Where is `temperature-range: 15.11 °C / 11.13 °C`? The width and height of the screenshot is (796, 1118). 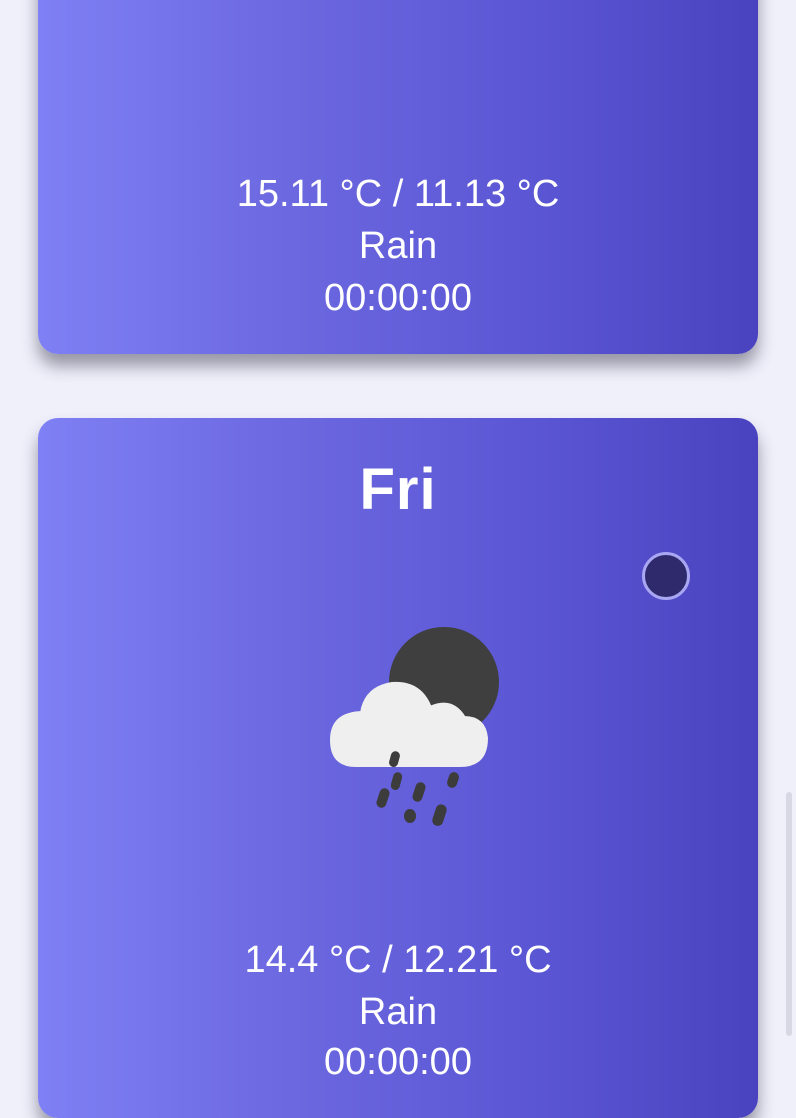
temperature-range: 15.11 °C / 11.13 °C is located at coordinates (398, 194).